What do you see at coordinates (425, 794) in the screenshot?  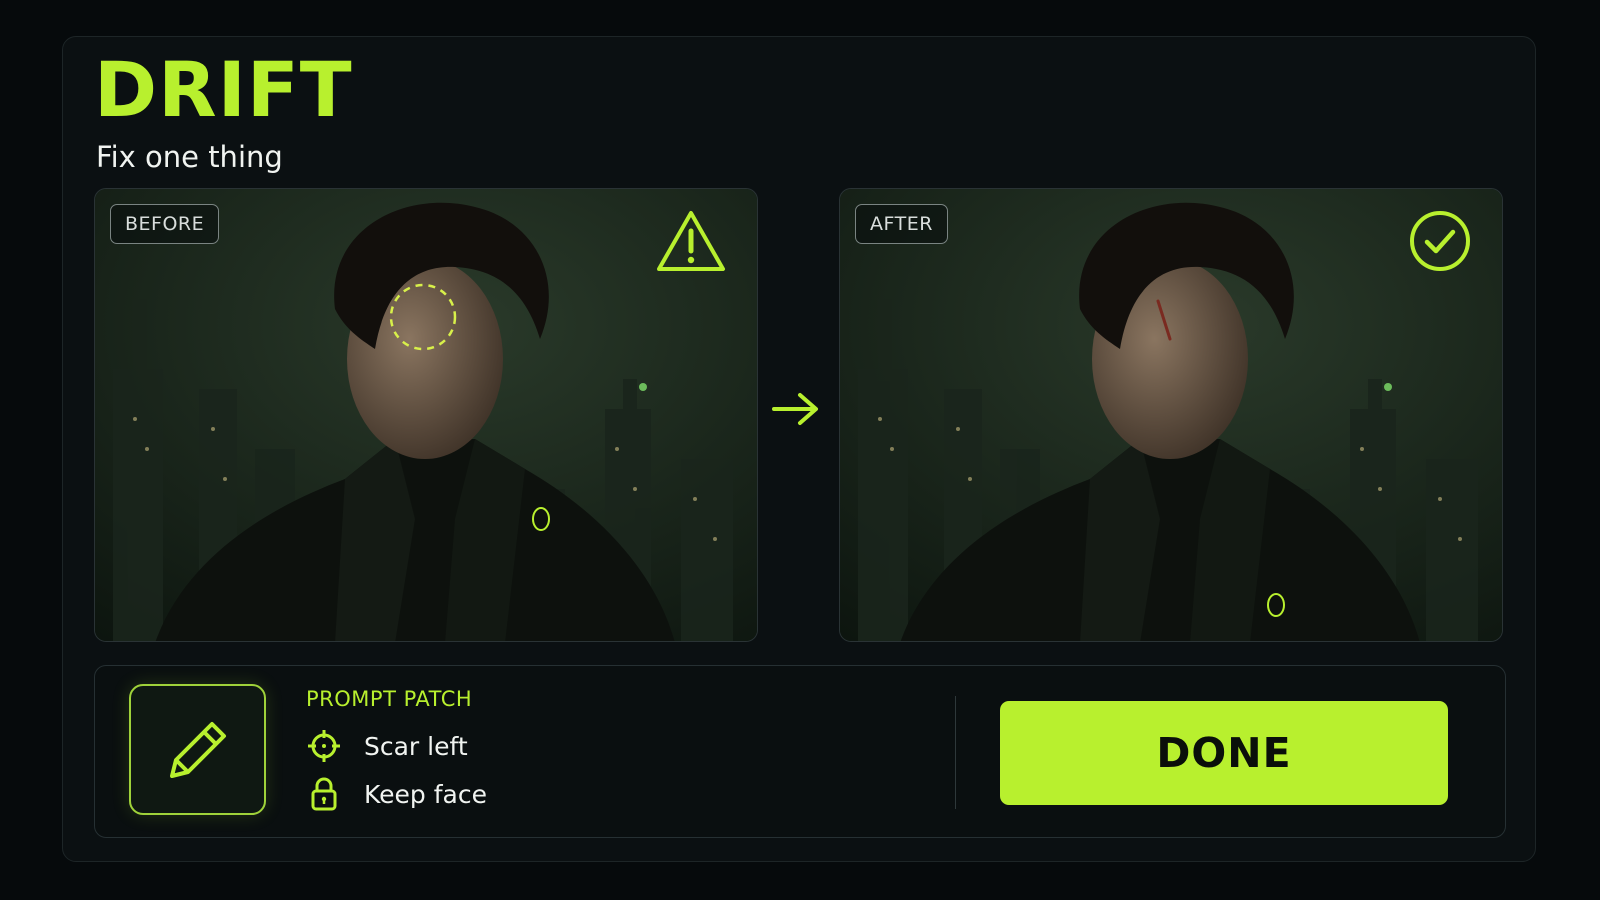 I see `patch-item-label: Keep face` at bounding box center [425, 794].